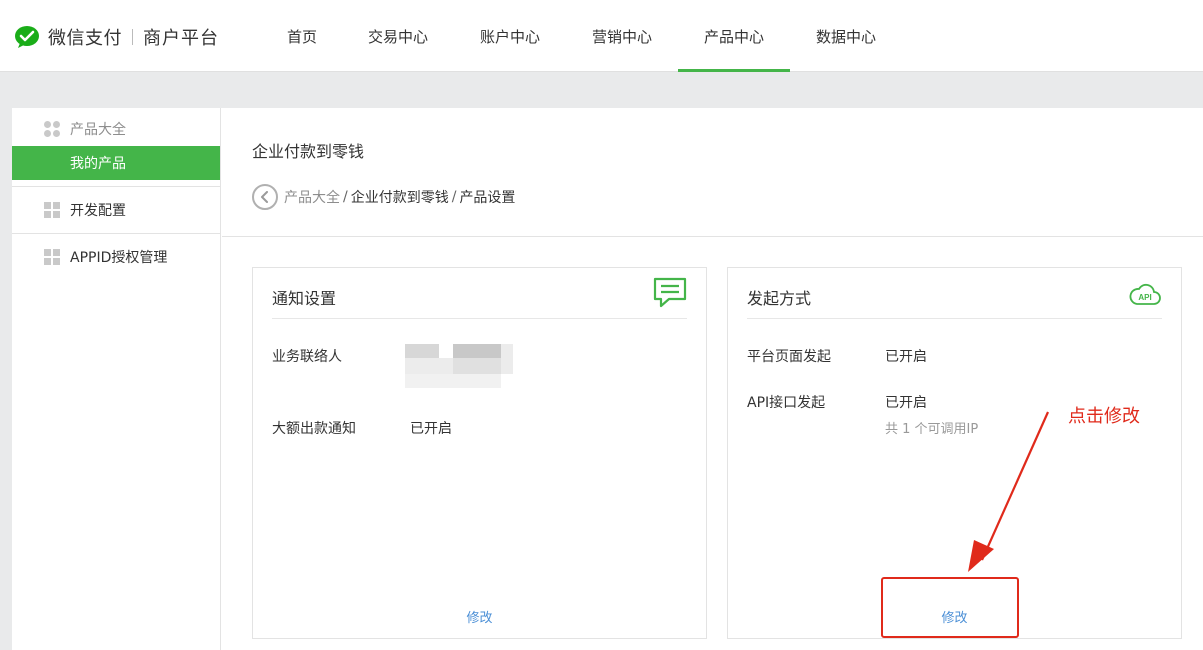 The height and width of the screenshot is (650, 1203). I want to click on card-header: 通知设置, so click(479, 293).